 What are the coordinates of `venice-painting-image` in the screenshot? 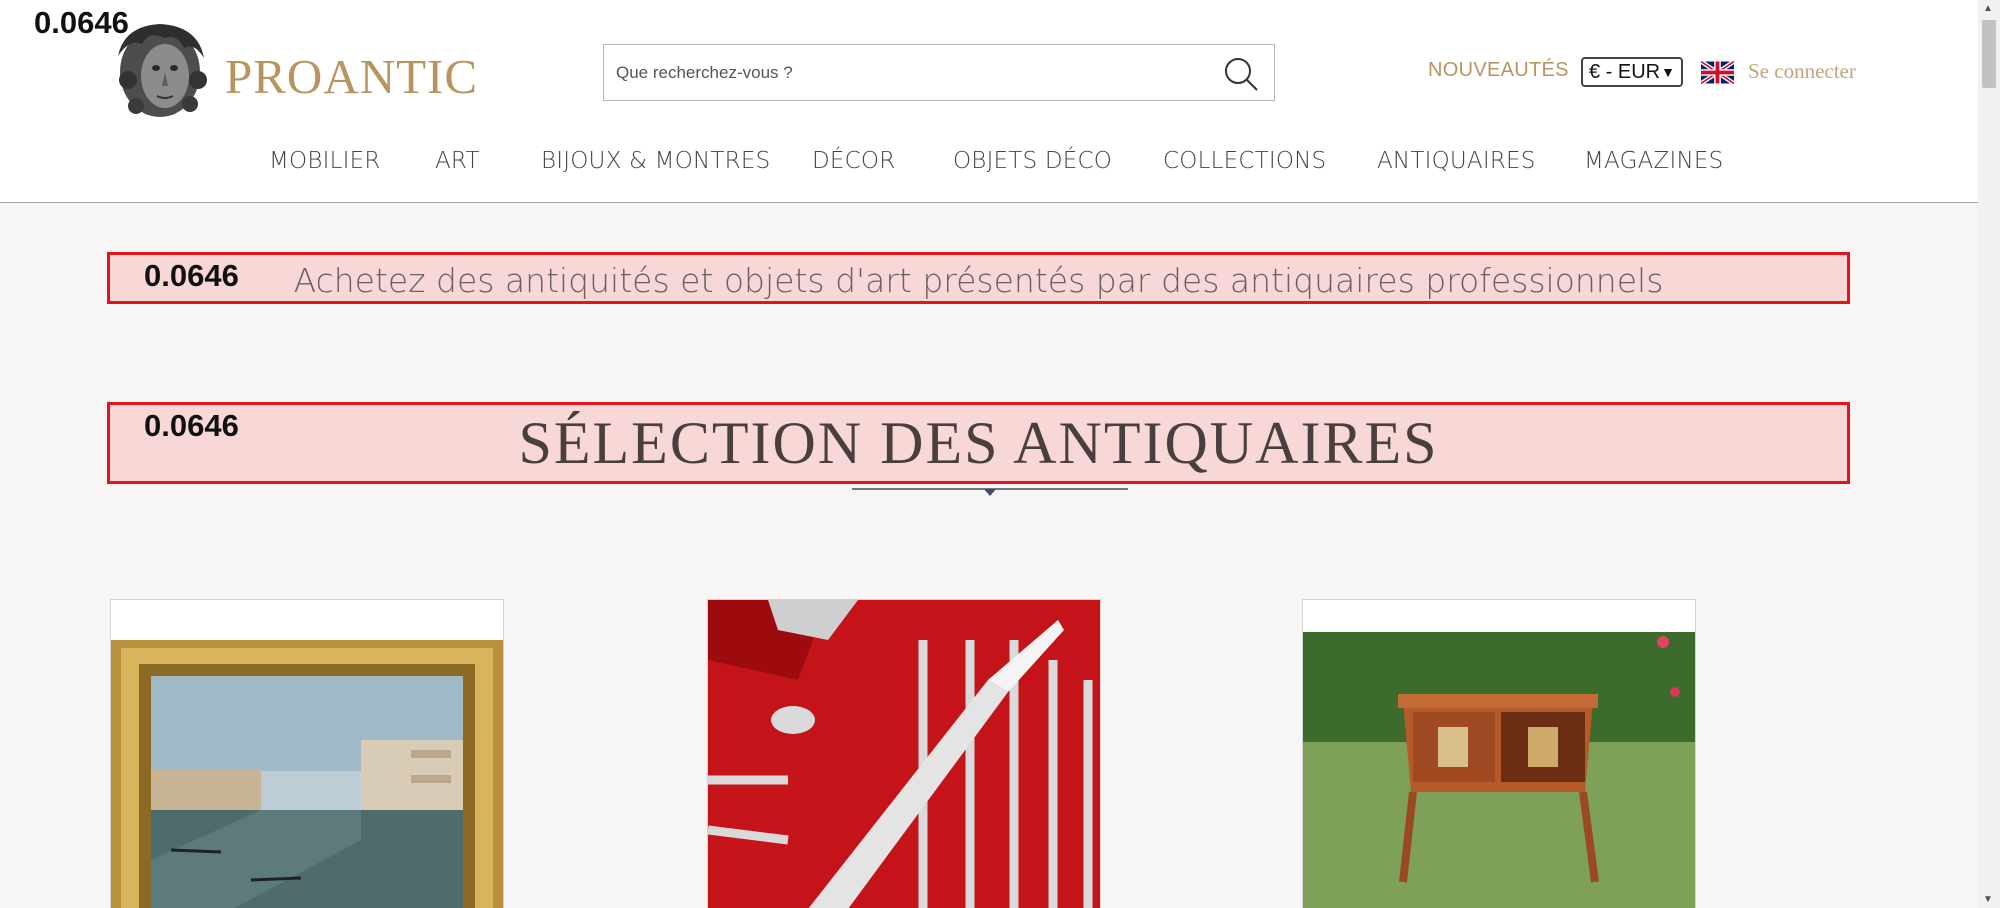 It's located at (307, 774).